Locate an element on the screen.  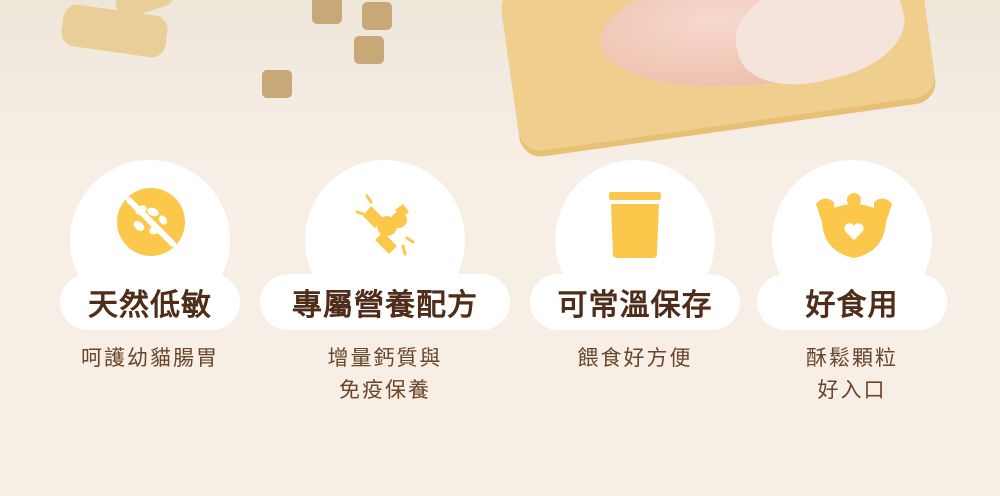
feature-description: 酥鬆顆粒 好入口 is located at coordinates (852, 374).